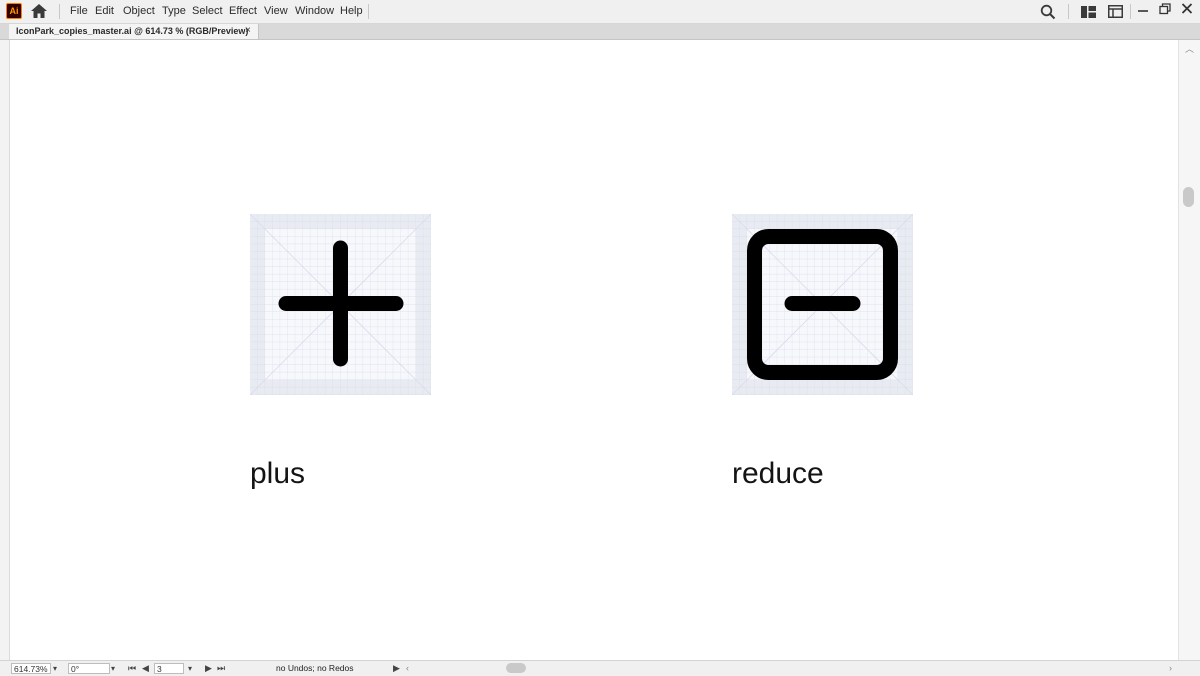 Image resolution: width=1200 pixels, height=676 pixels. What do you see at coordinates (1189, 350) in the screenshot?
I see `vertical-scrollbar: ︿` at bounding box center [1189, 350].